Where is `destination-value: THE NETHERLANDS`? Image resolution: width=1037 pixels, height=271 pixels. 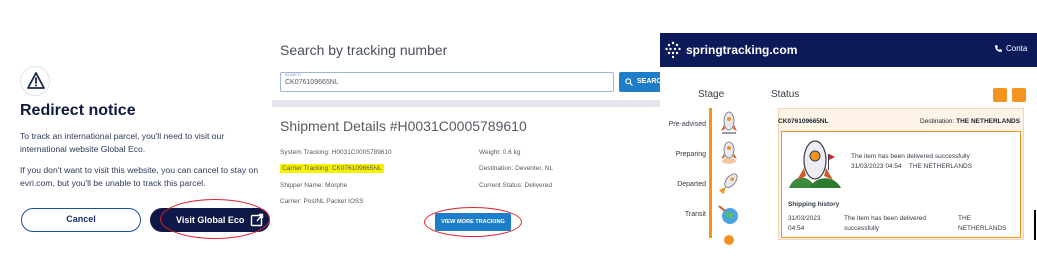
destination-value: THE NETHERLANDS is located at coordinates (988, 121).